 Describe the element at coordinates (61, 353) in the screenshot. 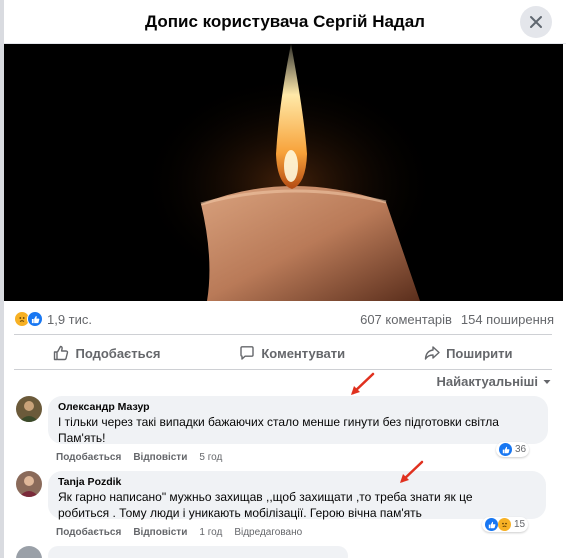

I see `thumbs-up-icon` at that location.